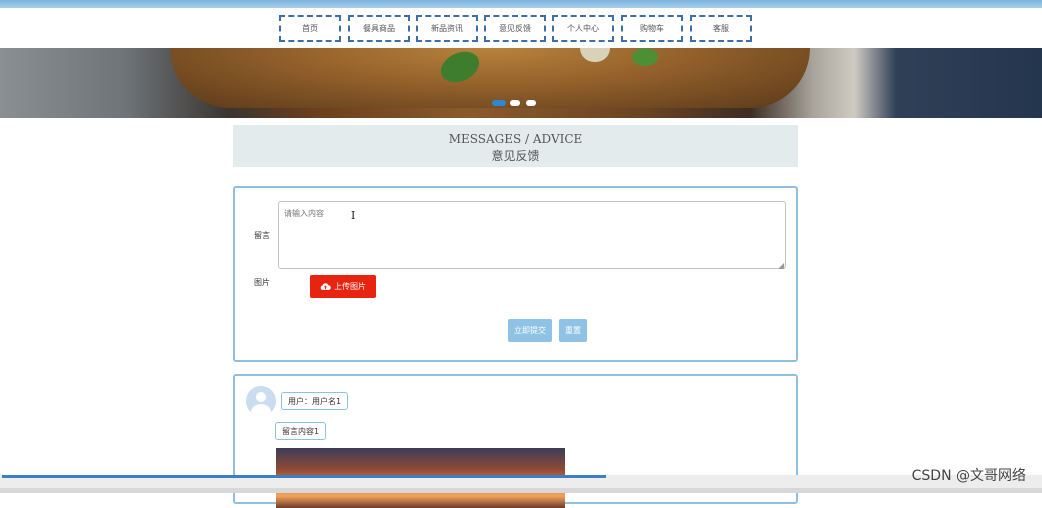 The image size is (1042, 508). Describe the element at coordinates (379, 28) in the screenshot. I see `nav-item-tableware: 餐具商品` at that location.